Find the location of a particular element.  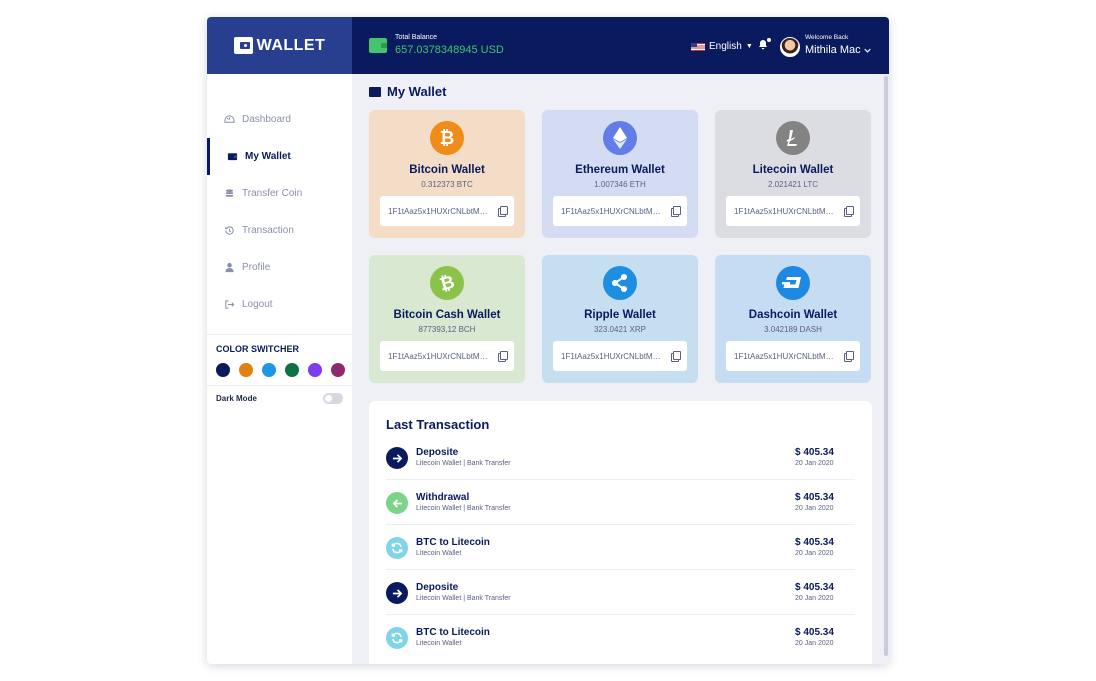

sidebar-item-label: Transfer Coin is located at coordinates (272, 193).